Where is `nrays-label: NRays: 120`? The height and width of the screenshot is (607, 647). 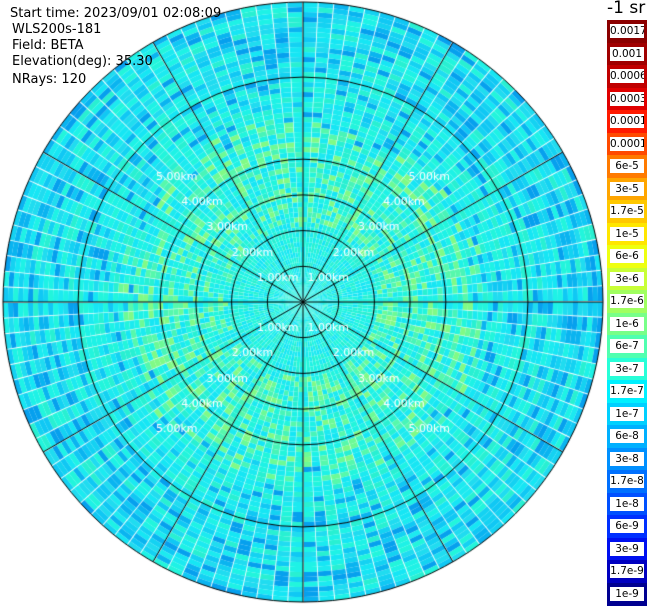
nrays-label: NRays: 120 is located at coordinates (49, 79).